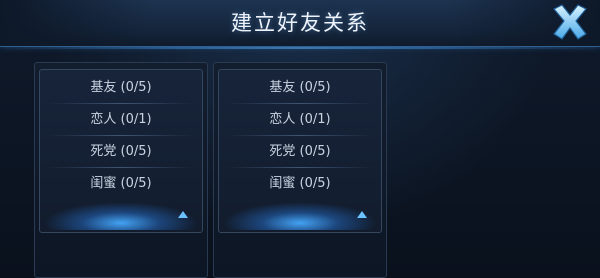 The width and height of the screenshot is (600, 278). Describe the element at coordinates (300, 48) in the screenshot. I see `title-divider` at that location.